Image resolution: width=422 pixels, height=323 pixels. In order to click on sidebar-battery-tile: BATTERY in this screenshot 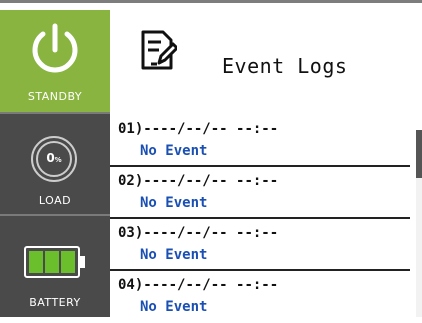, I will do `click(55, 265)`.